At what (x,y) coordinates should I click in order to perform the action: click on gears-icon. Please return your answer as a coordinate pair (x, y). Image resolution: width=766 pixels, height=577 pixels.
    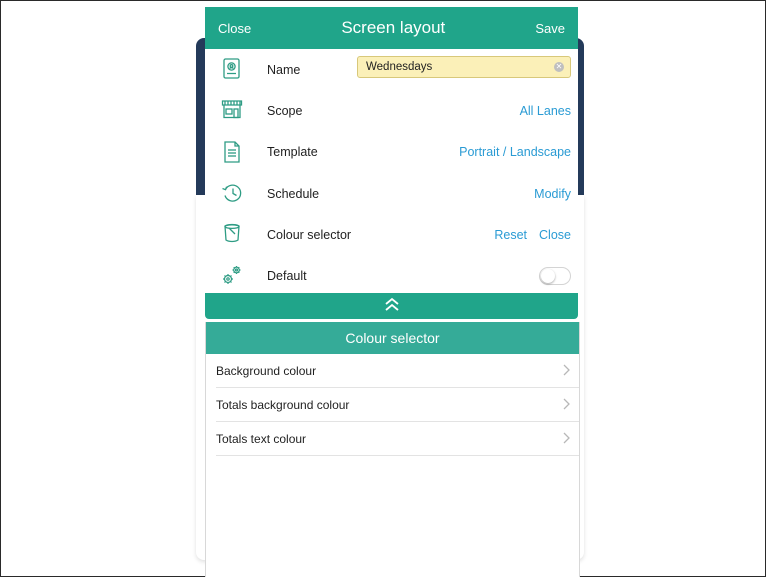
    Looking at the image, I should click on (232, 275).